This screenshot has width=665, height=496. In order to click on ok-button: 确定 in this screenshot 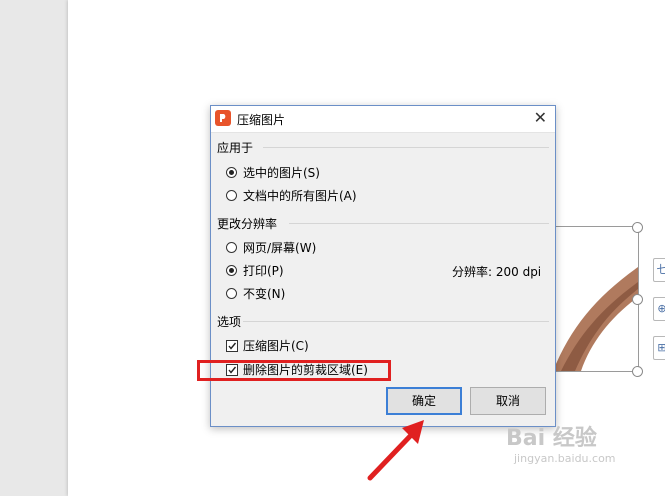, I will do `click(424, 401)`.